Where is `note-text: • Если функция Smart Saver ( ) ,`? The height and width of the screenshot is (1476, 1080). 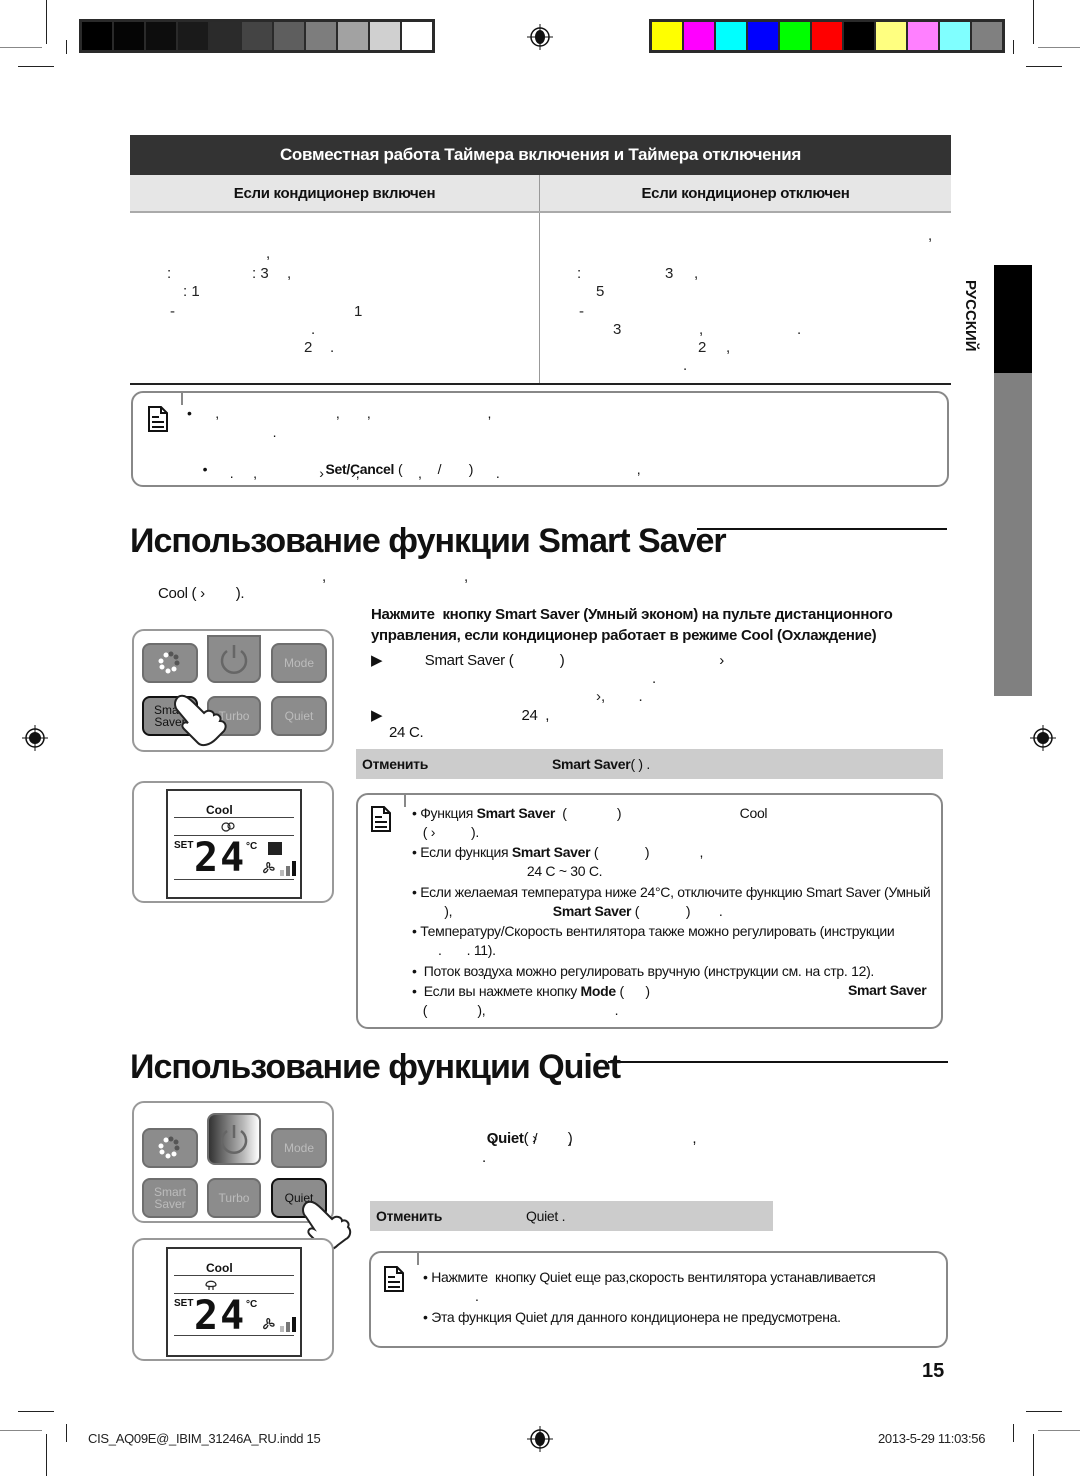
note-text: • Если функция Smart Saver ( ) , is located at coordinates (557, 852).